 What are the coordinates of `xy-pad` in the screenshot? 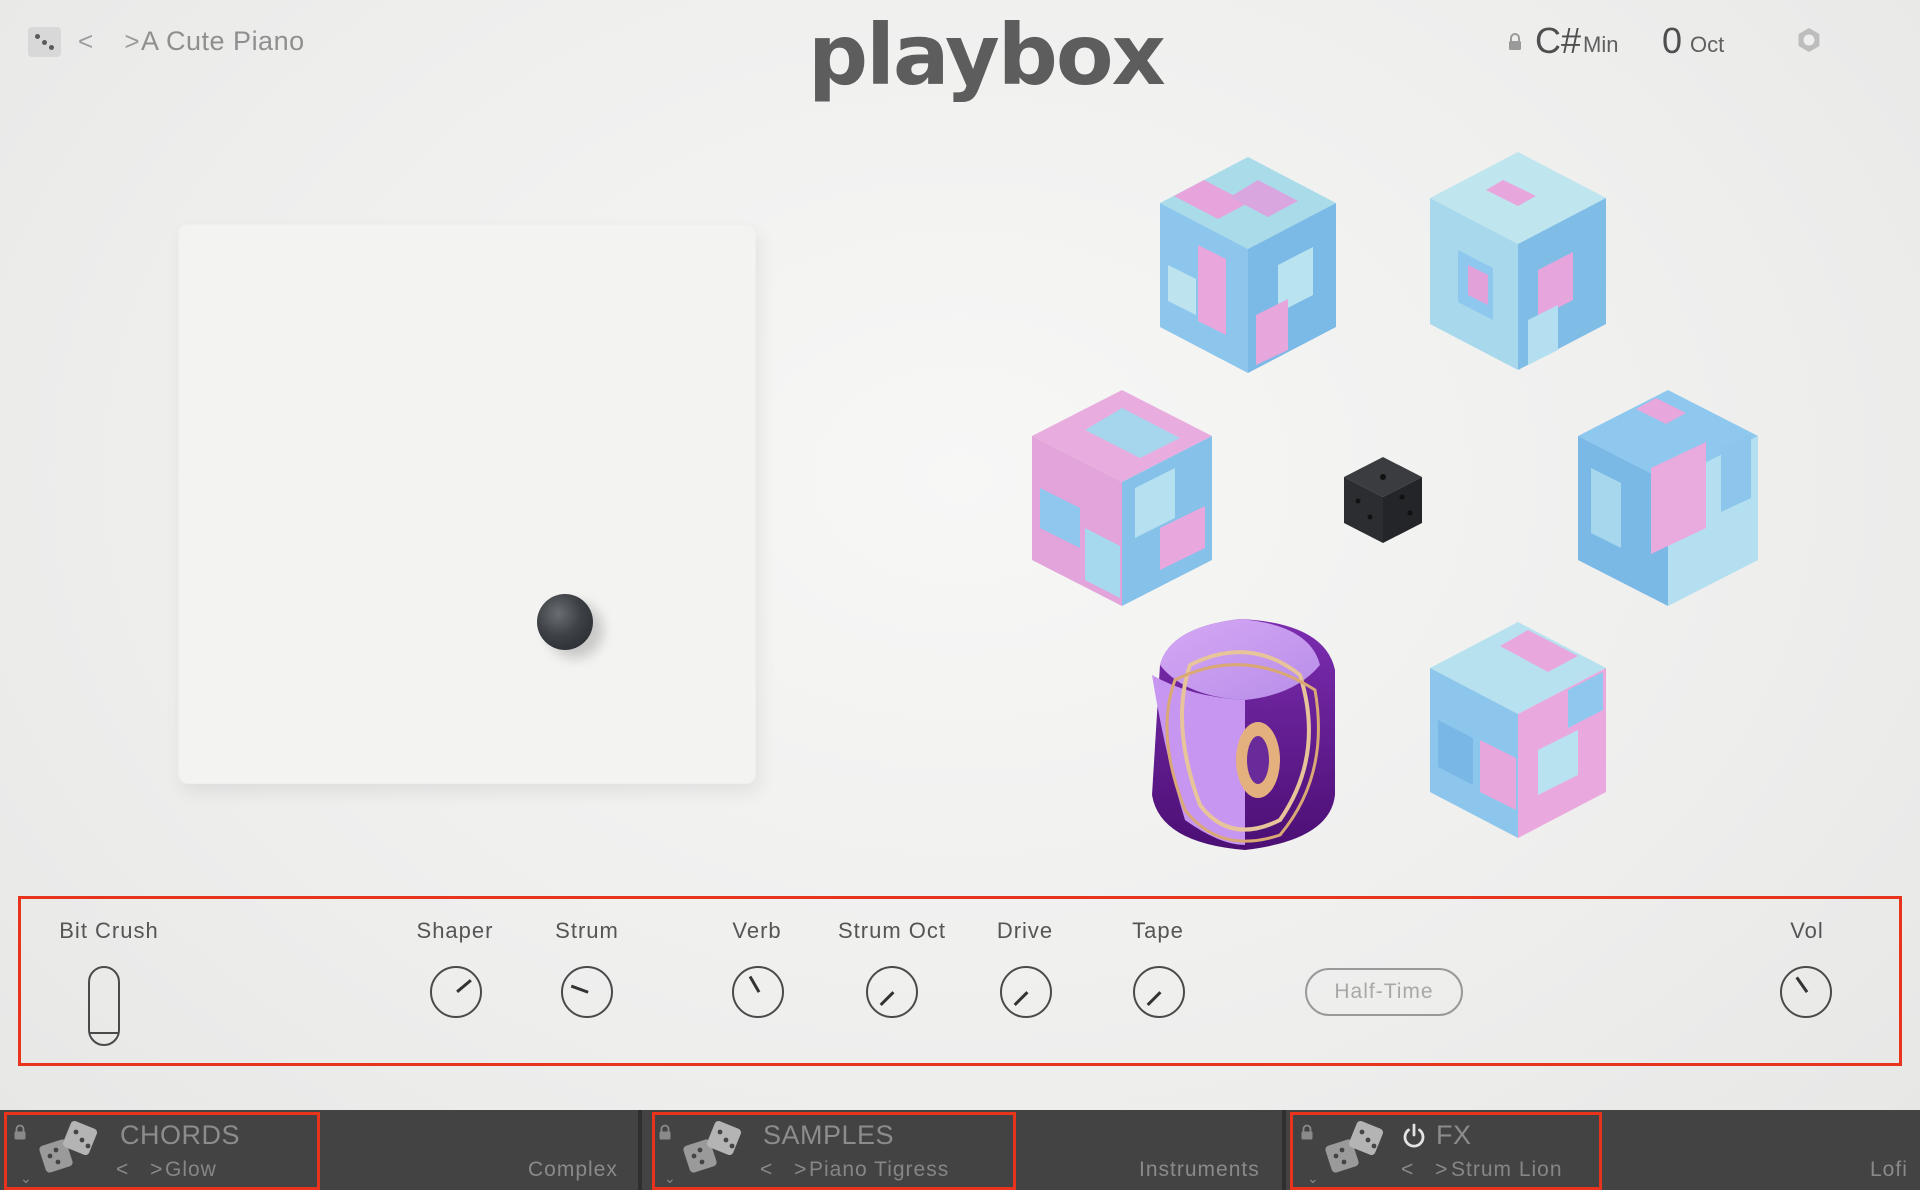 It's located at (467, 504).